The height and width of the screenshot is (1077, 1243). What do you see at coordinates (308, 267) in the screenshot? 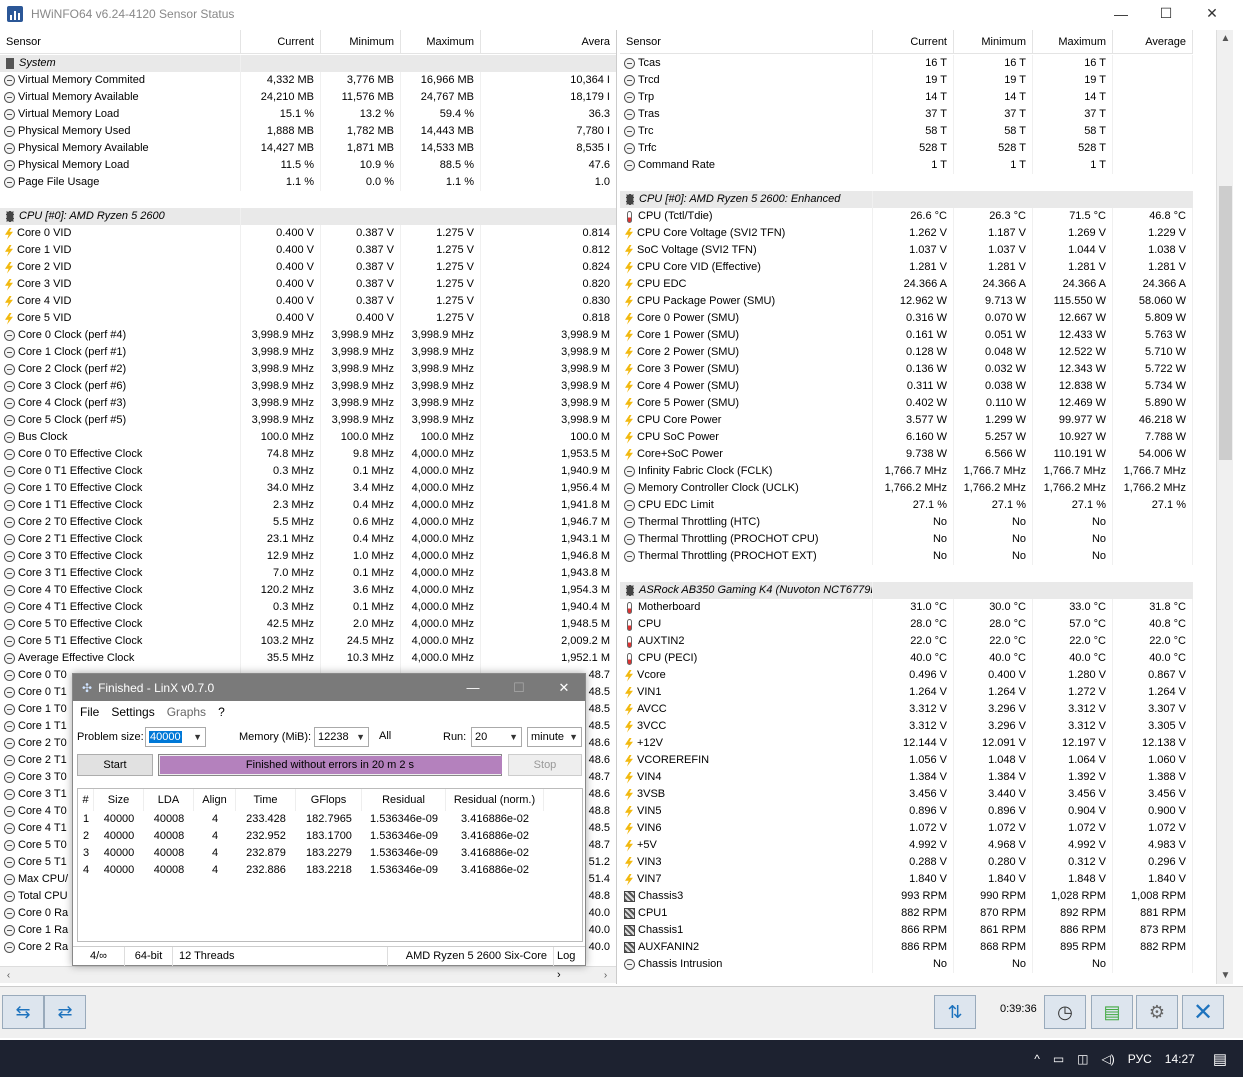
I see `left-sensor-row: Core 2 VID 0.400 V 0.387 V 1.275 V 0.824` at bounding box center [308, 267].